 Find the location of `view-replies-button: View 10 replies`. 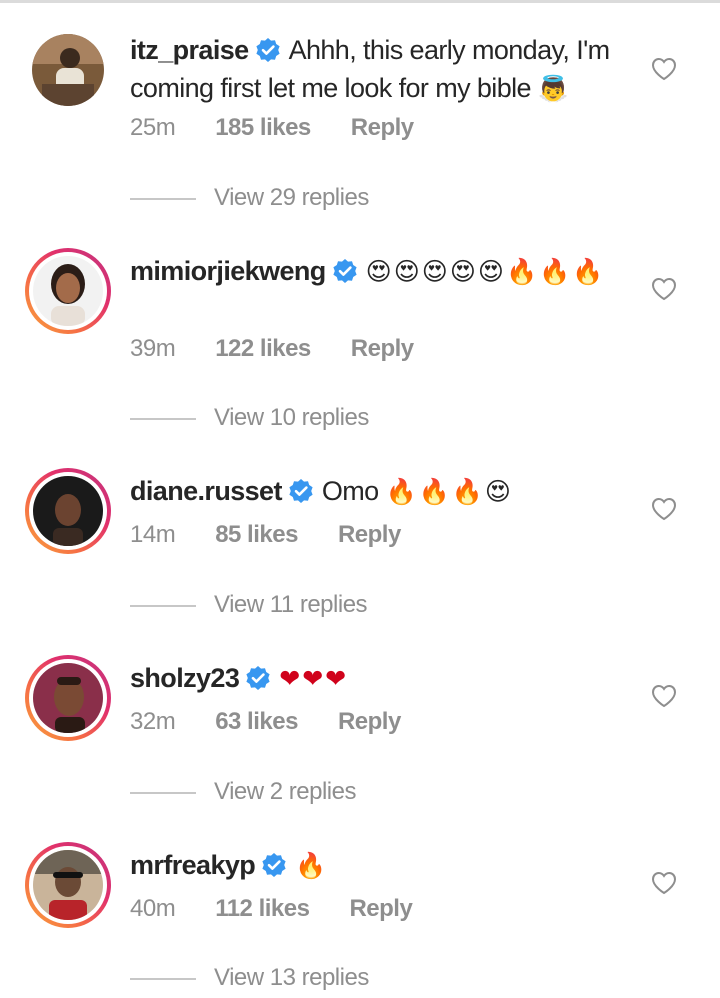

view-replies-button: View 10 replies is located at coordinates (249, 418).